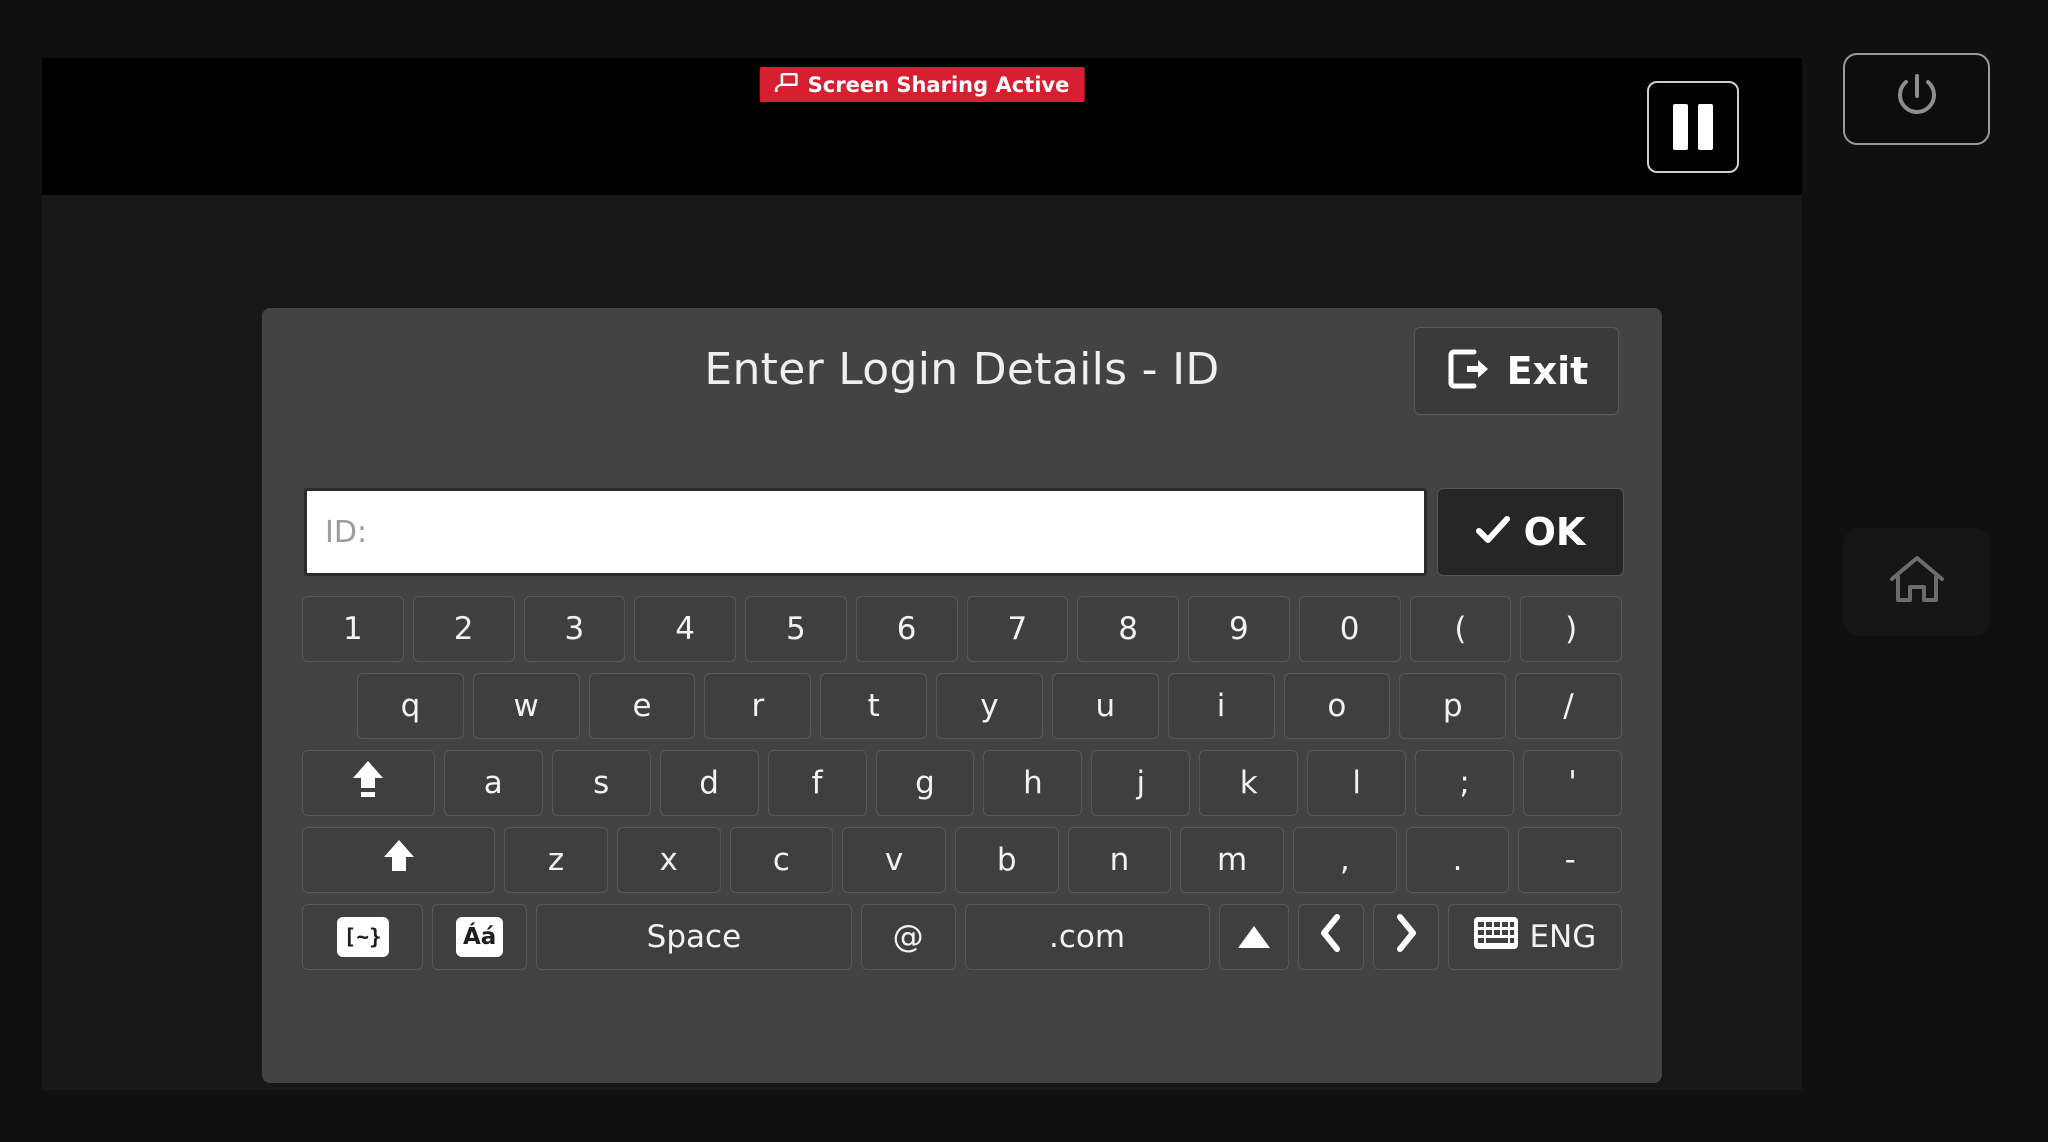 This screenshot has height=1142, width=2048. I want to click on key-accents: Áá, so click(480, 937).